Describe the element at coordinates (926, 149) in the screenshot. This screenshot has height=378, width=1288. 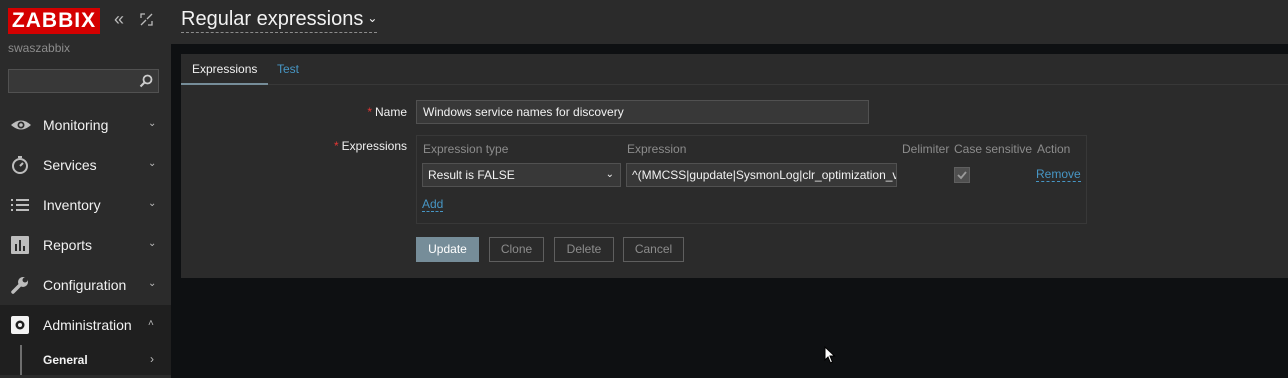
I see `column-header: Delimiter` at that location.